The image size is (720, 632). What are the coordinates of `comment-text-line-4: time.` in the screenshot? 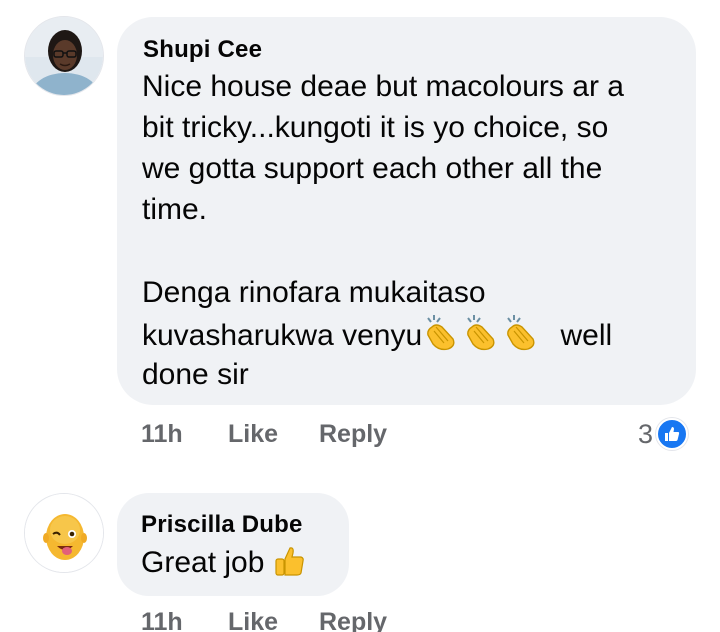 It's located at (175, 209).